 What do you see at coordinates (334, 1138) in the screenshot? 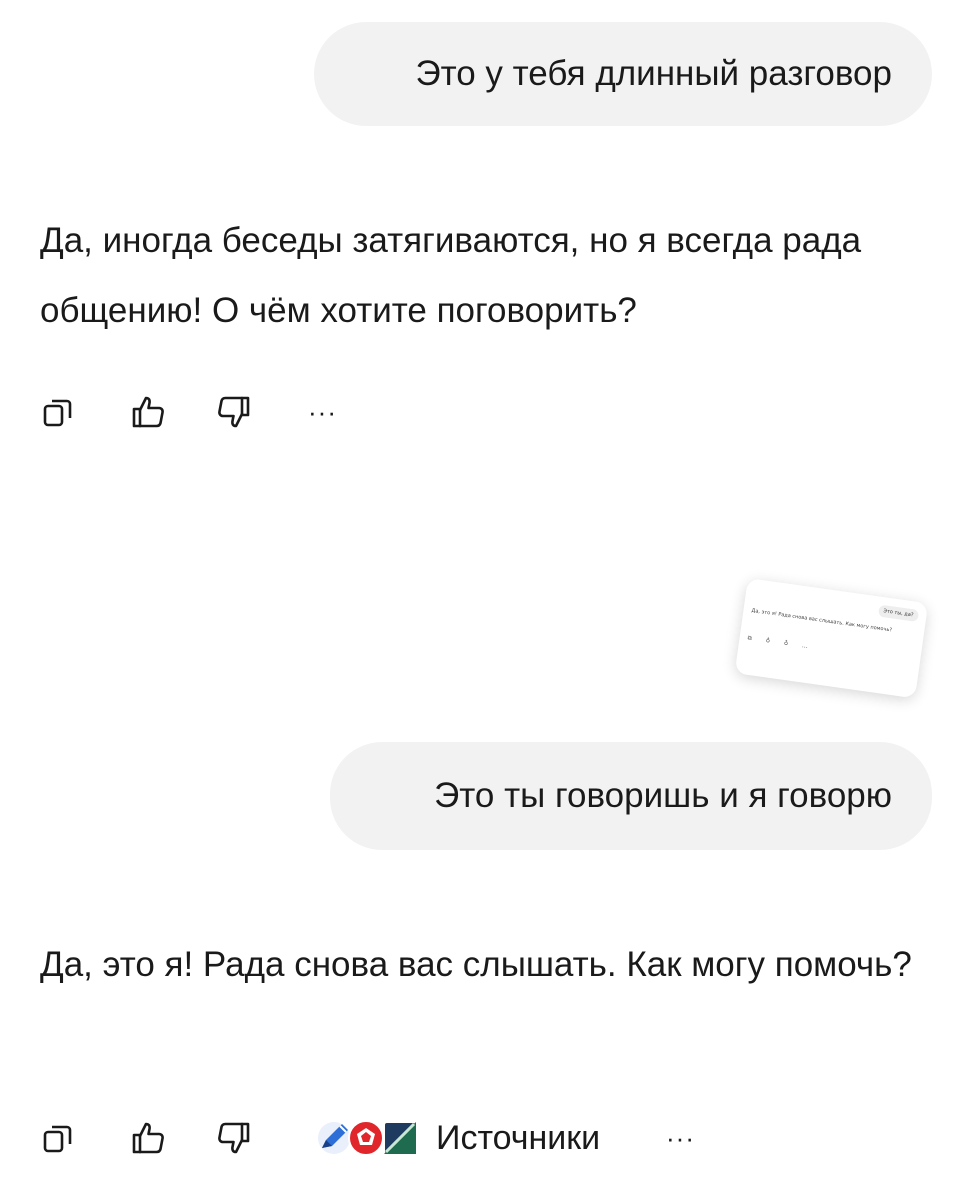
I see `pencil-source-icon` at bounding box center [334, 1138].